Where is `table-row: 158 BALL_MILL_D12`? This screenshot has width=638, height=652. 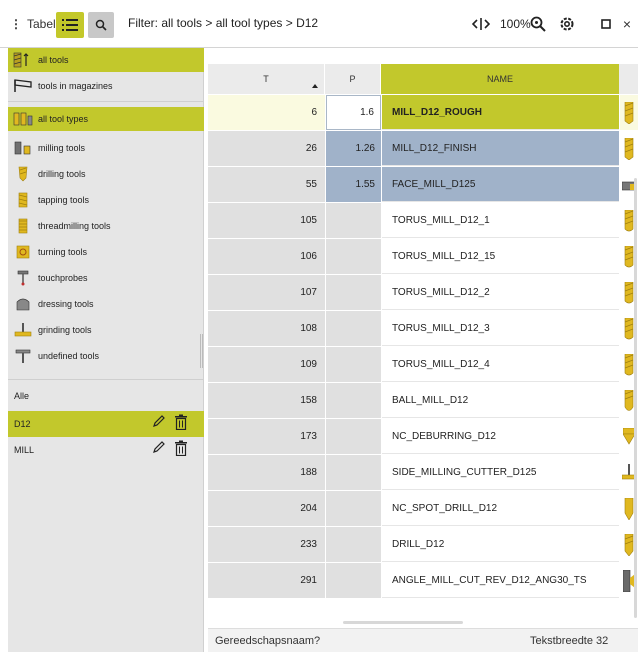 table-row: 158 BALL_MILL_D12 is located at coordinates (423, 400).